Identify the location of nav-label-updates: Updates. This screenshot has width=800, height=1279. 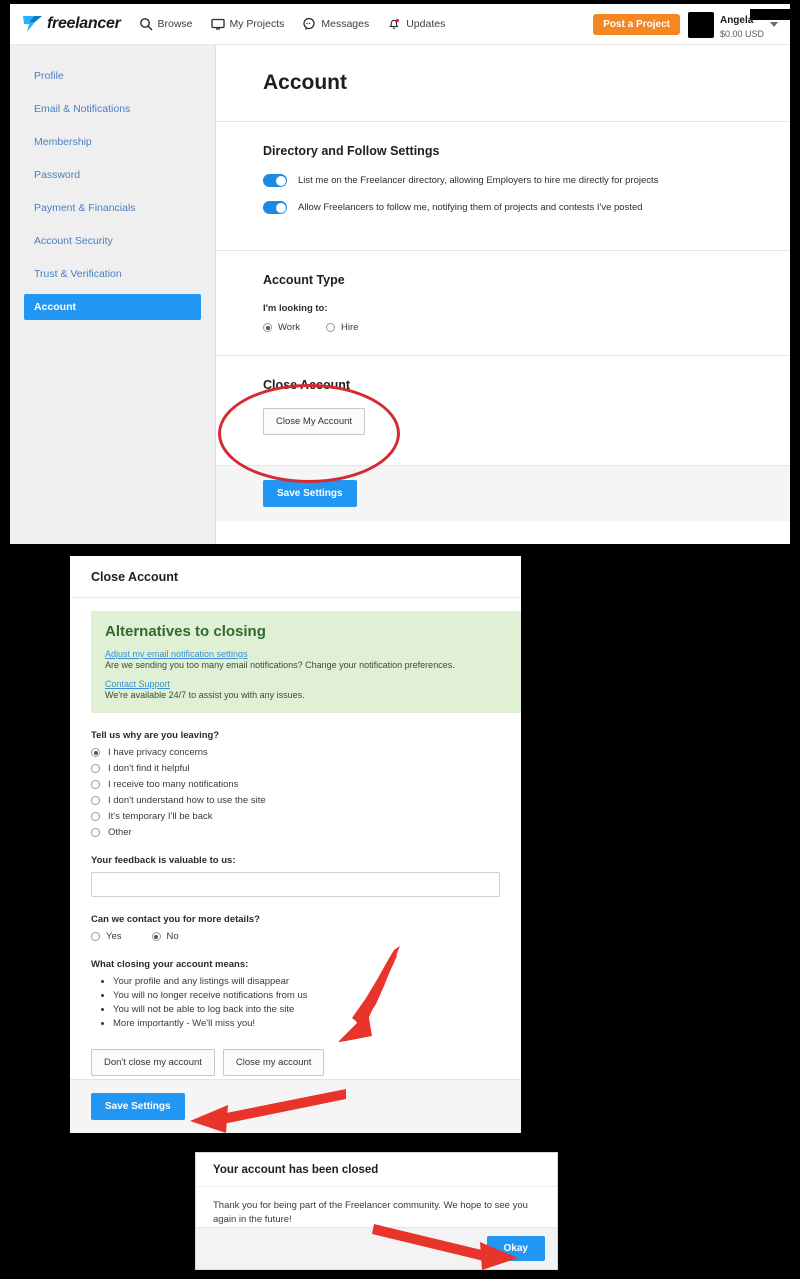
(426, 24).